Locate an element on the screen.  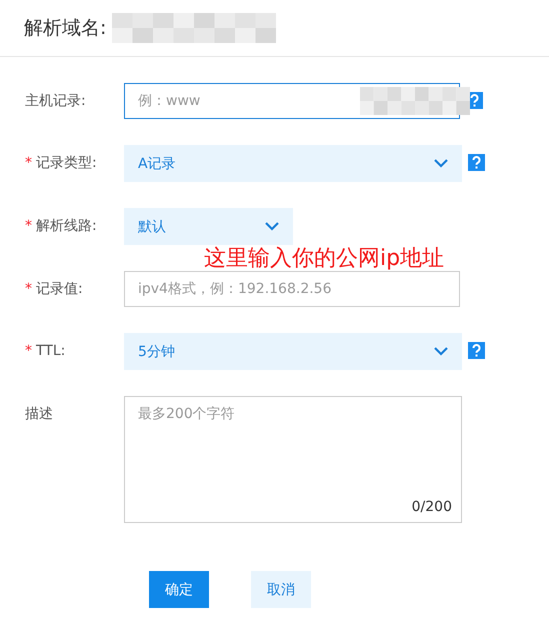
text-input: ipv4格式，例：192.168.2.56 is located at coordinates (292, 289).